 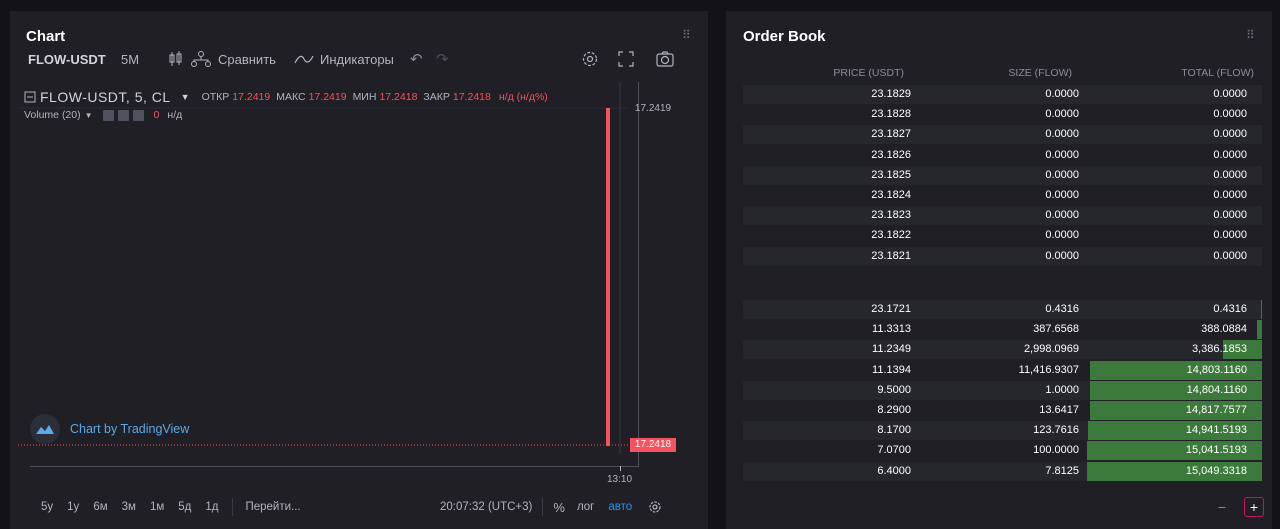 What do you see at coordinates (891, 235) in the screenshot?
I see `ask-price-cell: 23.1822` at bounding box center [891, 235].